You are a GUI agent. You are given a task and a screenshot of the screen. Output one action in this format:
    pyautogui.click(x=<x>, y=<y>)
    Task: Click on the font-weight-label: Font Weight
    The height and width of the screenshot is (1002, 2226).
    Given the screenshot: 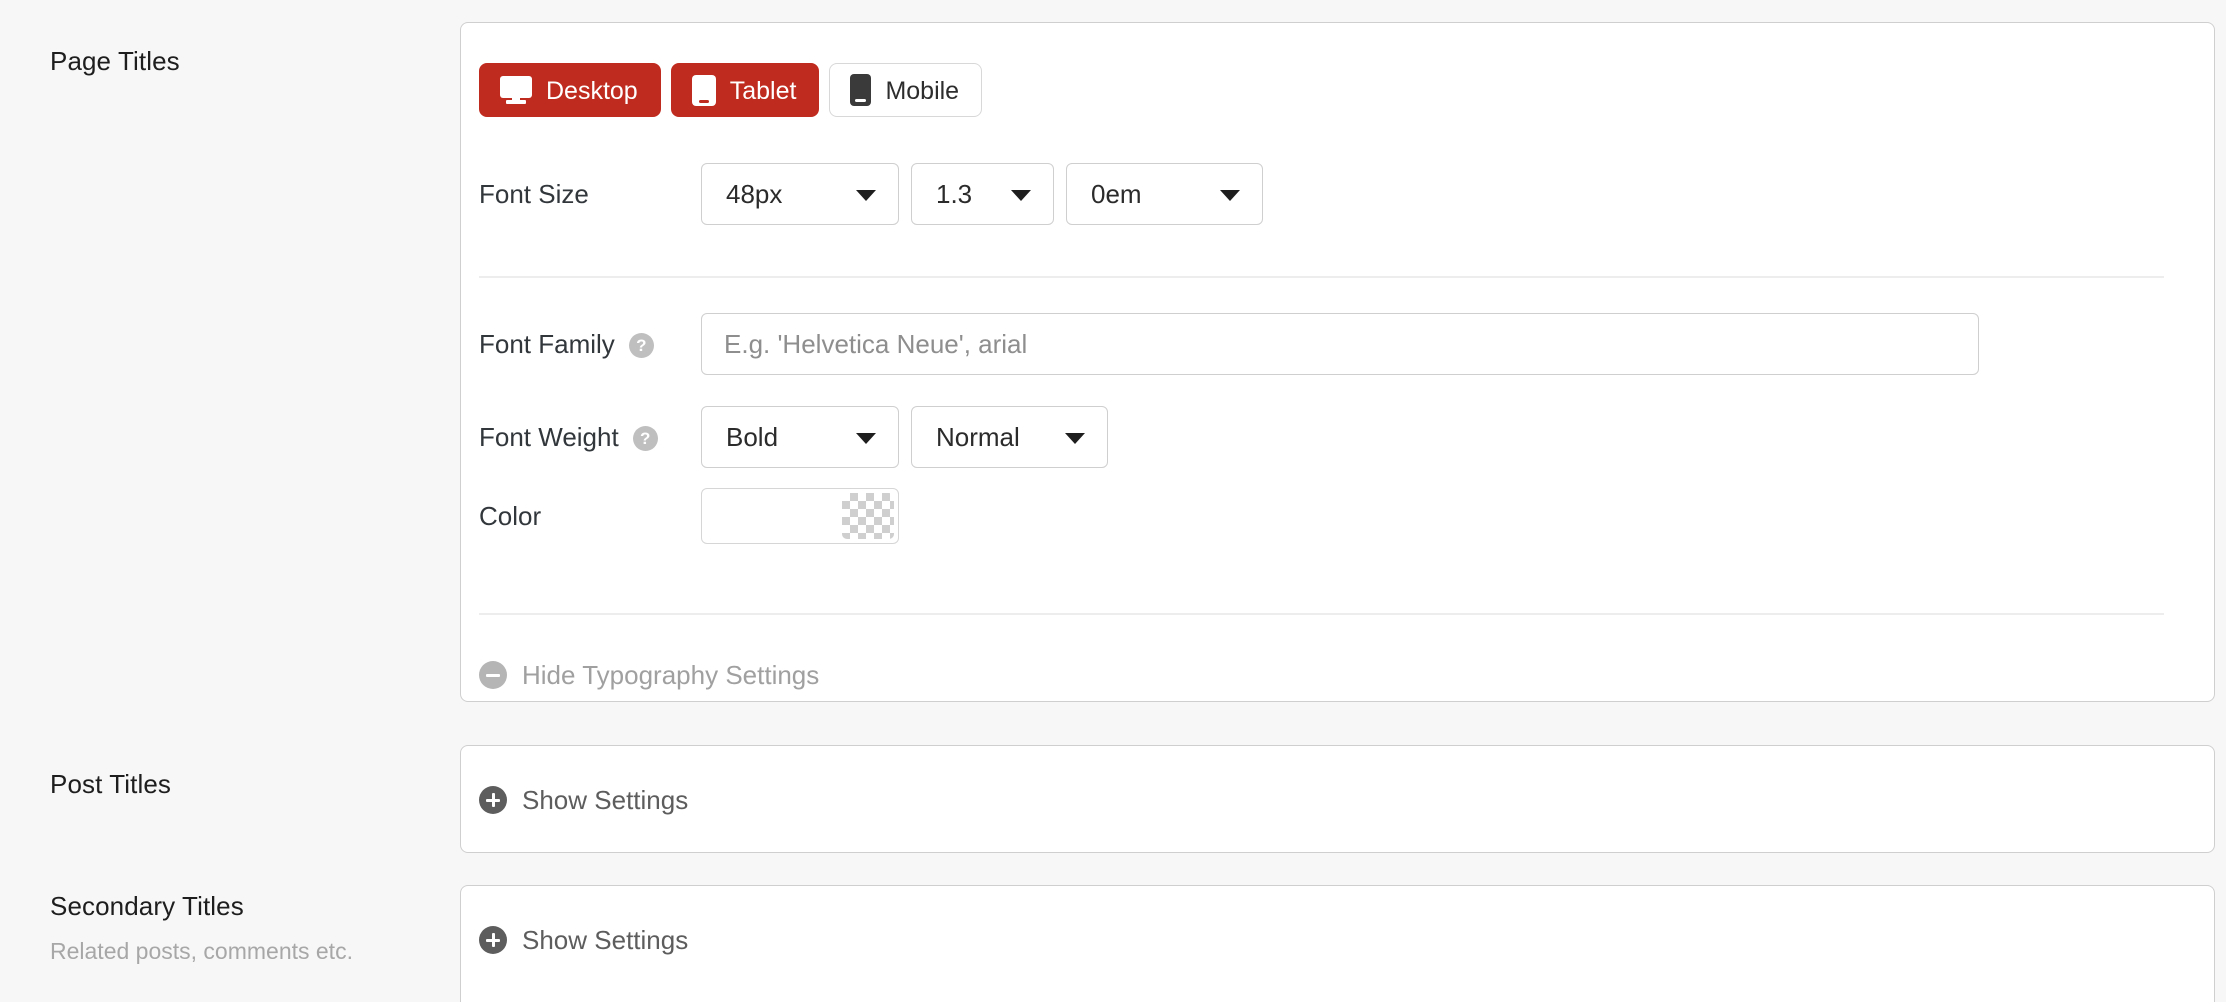 What is the action you would take?
    pyautogui.click(x=549, y=437)
    